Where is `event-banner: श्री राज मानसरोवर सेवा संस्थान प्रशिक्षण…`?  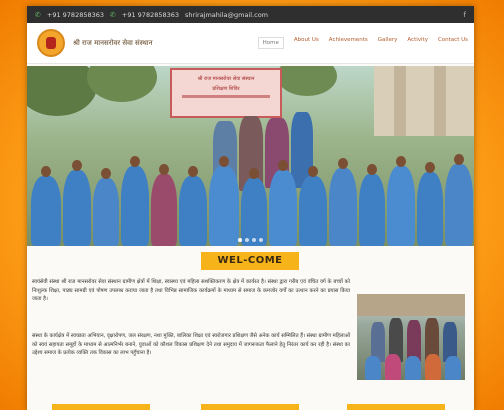 event-banner: श्री राज मानसरोवर सेवा संस्थान प्रशिक्षण… is located at coordinates (226, 93).